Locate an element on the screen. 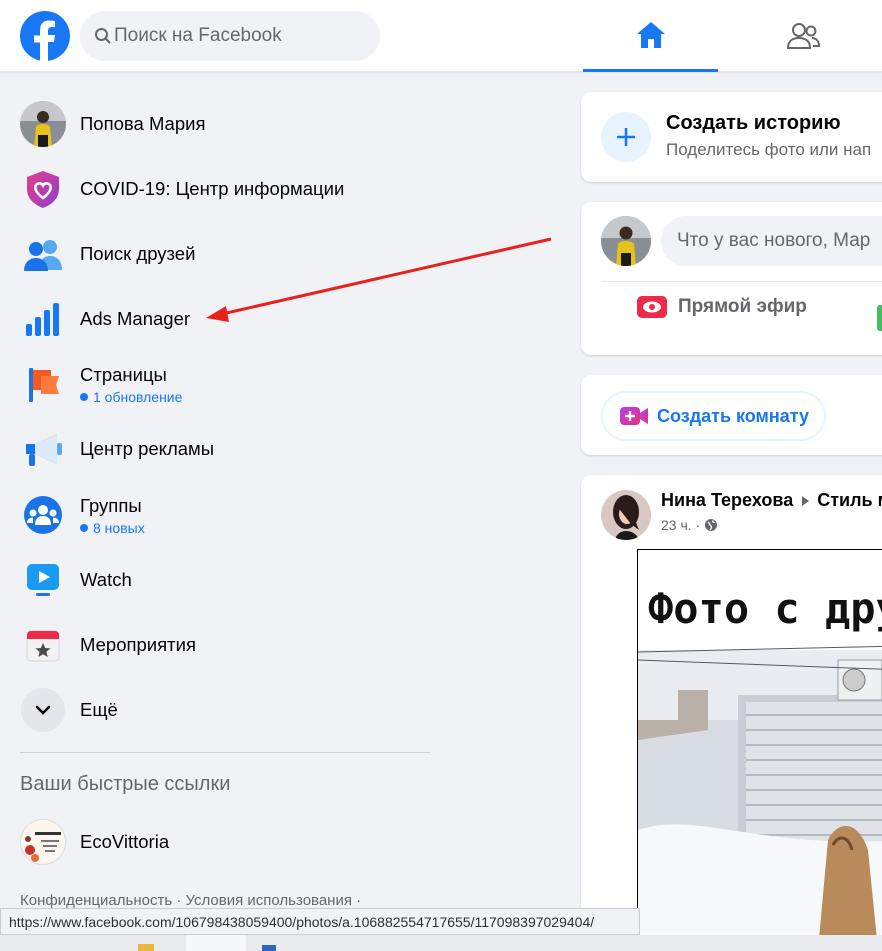  sidebar-item-label: COVID-19: Центр информации is located at coordinates (212, 188).